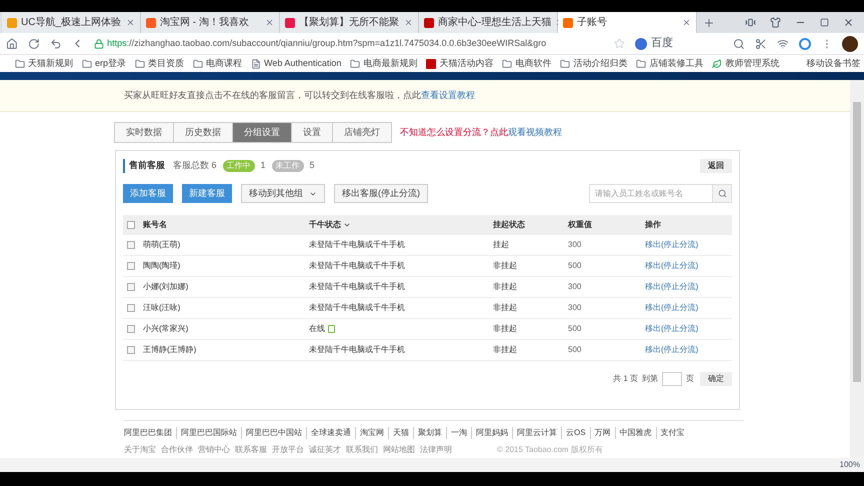 The image size is (864, 486). What do you see at coordinates (203, 132) in the screenshot?
I see `tab: 历史数据` at bounding box center [203, 132].